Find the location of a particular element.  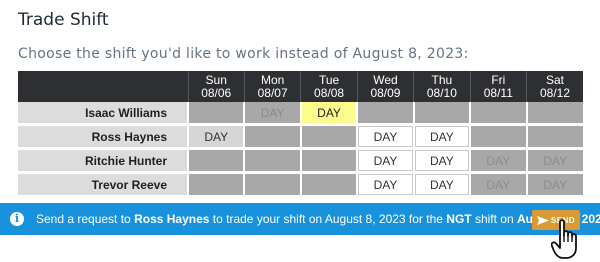

employee-row-isaac-williams: Isaac Williams DAY DAY is located at coordinates (300, 114).